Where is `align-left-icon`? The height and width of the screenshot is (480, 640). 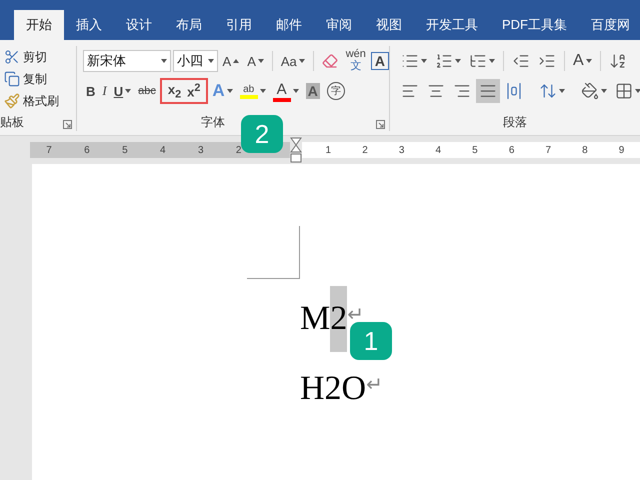 align-left-icon is located at coordinates (410, 91).